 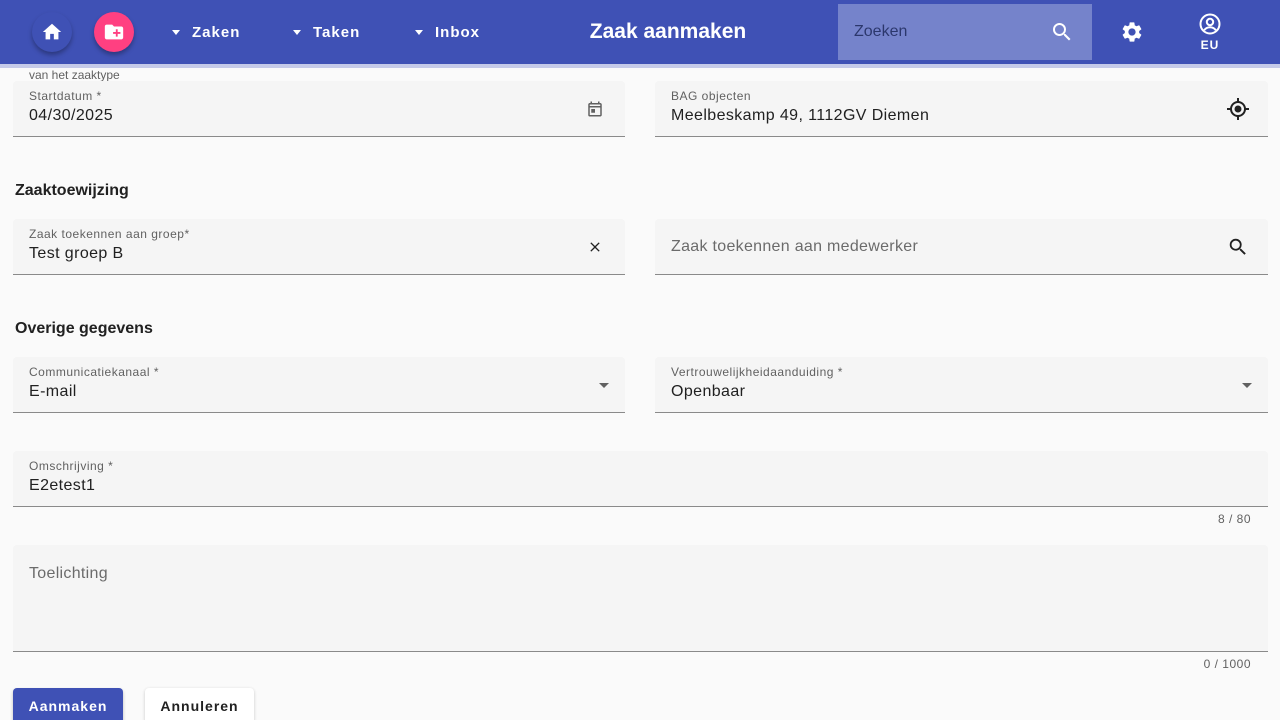 What do you see at coordinates (1210, 45) in the screenshot?
I see `account-initials: EU` at bounding box center [1210, 45].